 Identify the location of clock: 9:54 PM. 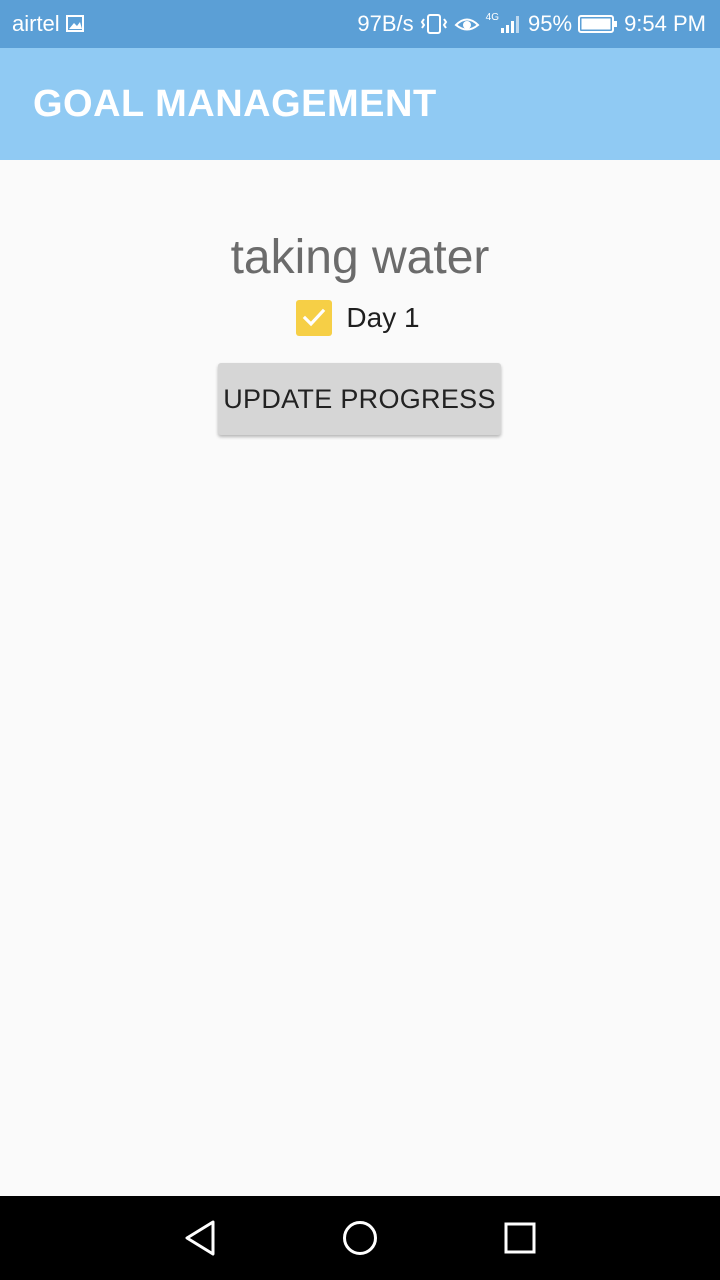
(665, 23).